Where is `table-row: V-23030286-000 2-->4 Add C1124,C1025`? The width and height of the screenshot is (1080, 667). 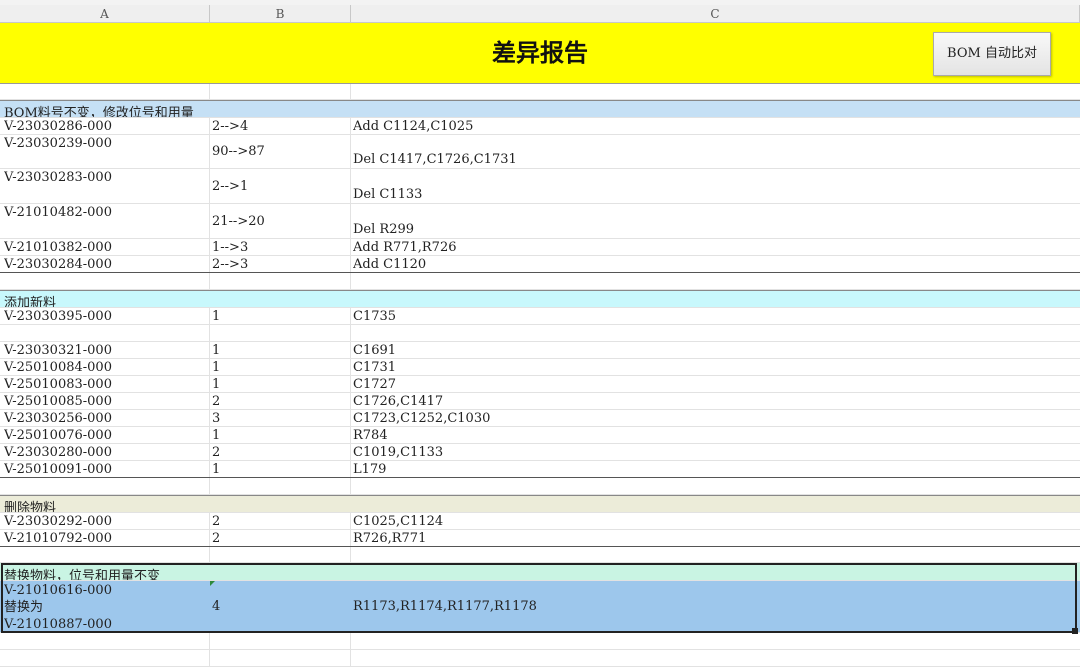 table-row: V-23030286-000 2-->4 Add C1124,C1025 is located at coordinates (540, 126).